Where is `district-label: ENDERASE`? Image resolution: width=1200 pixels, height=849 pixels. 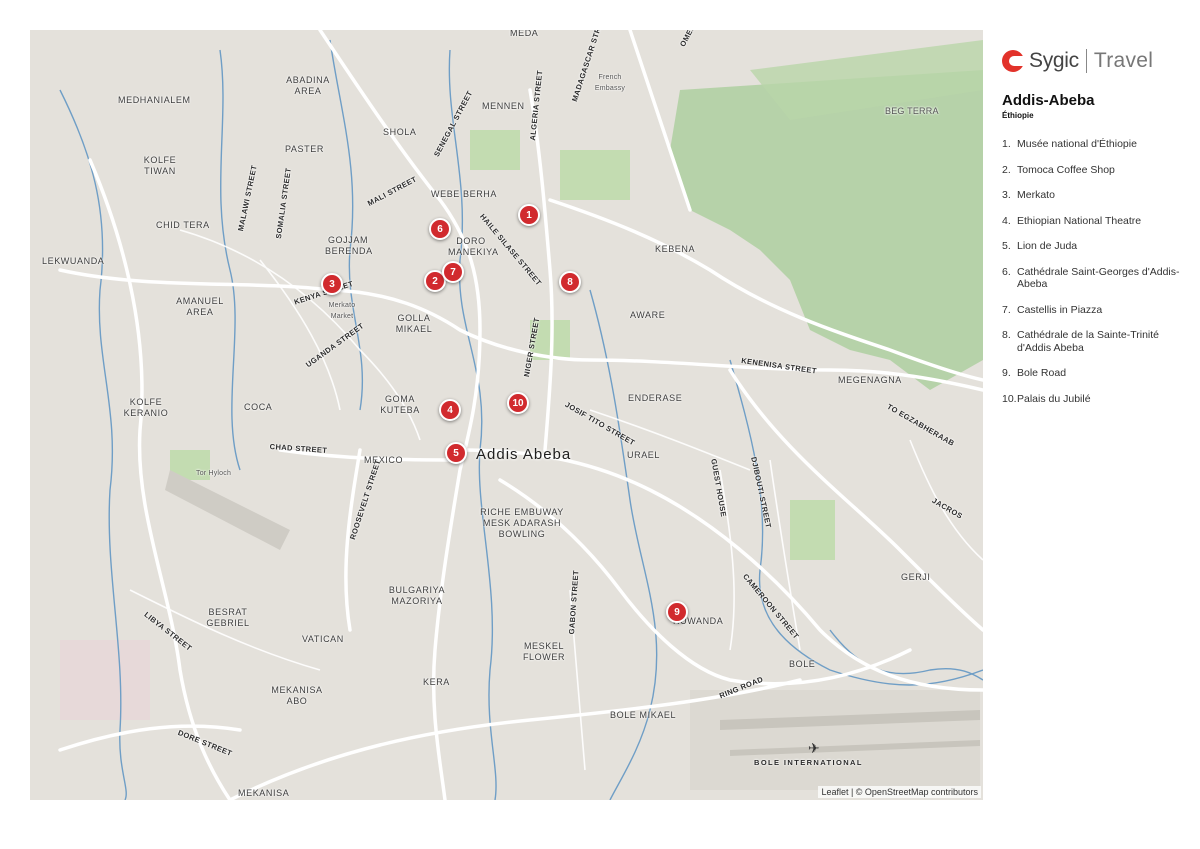 district-label: ENDERASE is located at coordinates (655, 398).